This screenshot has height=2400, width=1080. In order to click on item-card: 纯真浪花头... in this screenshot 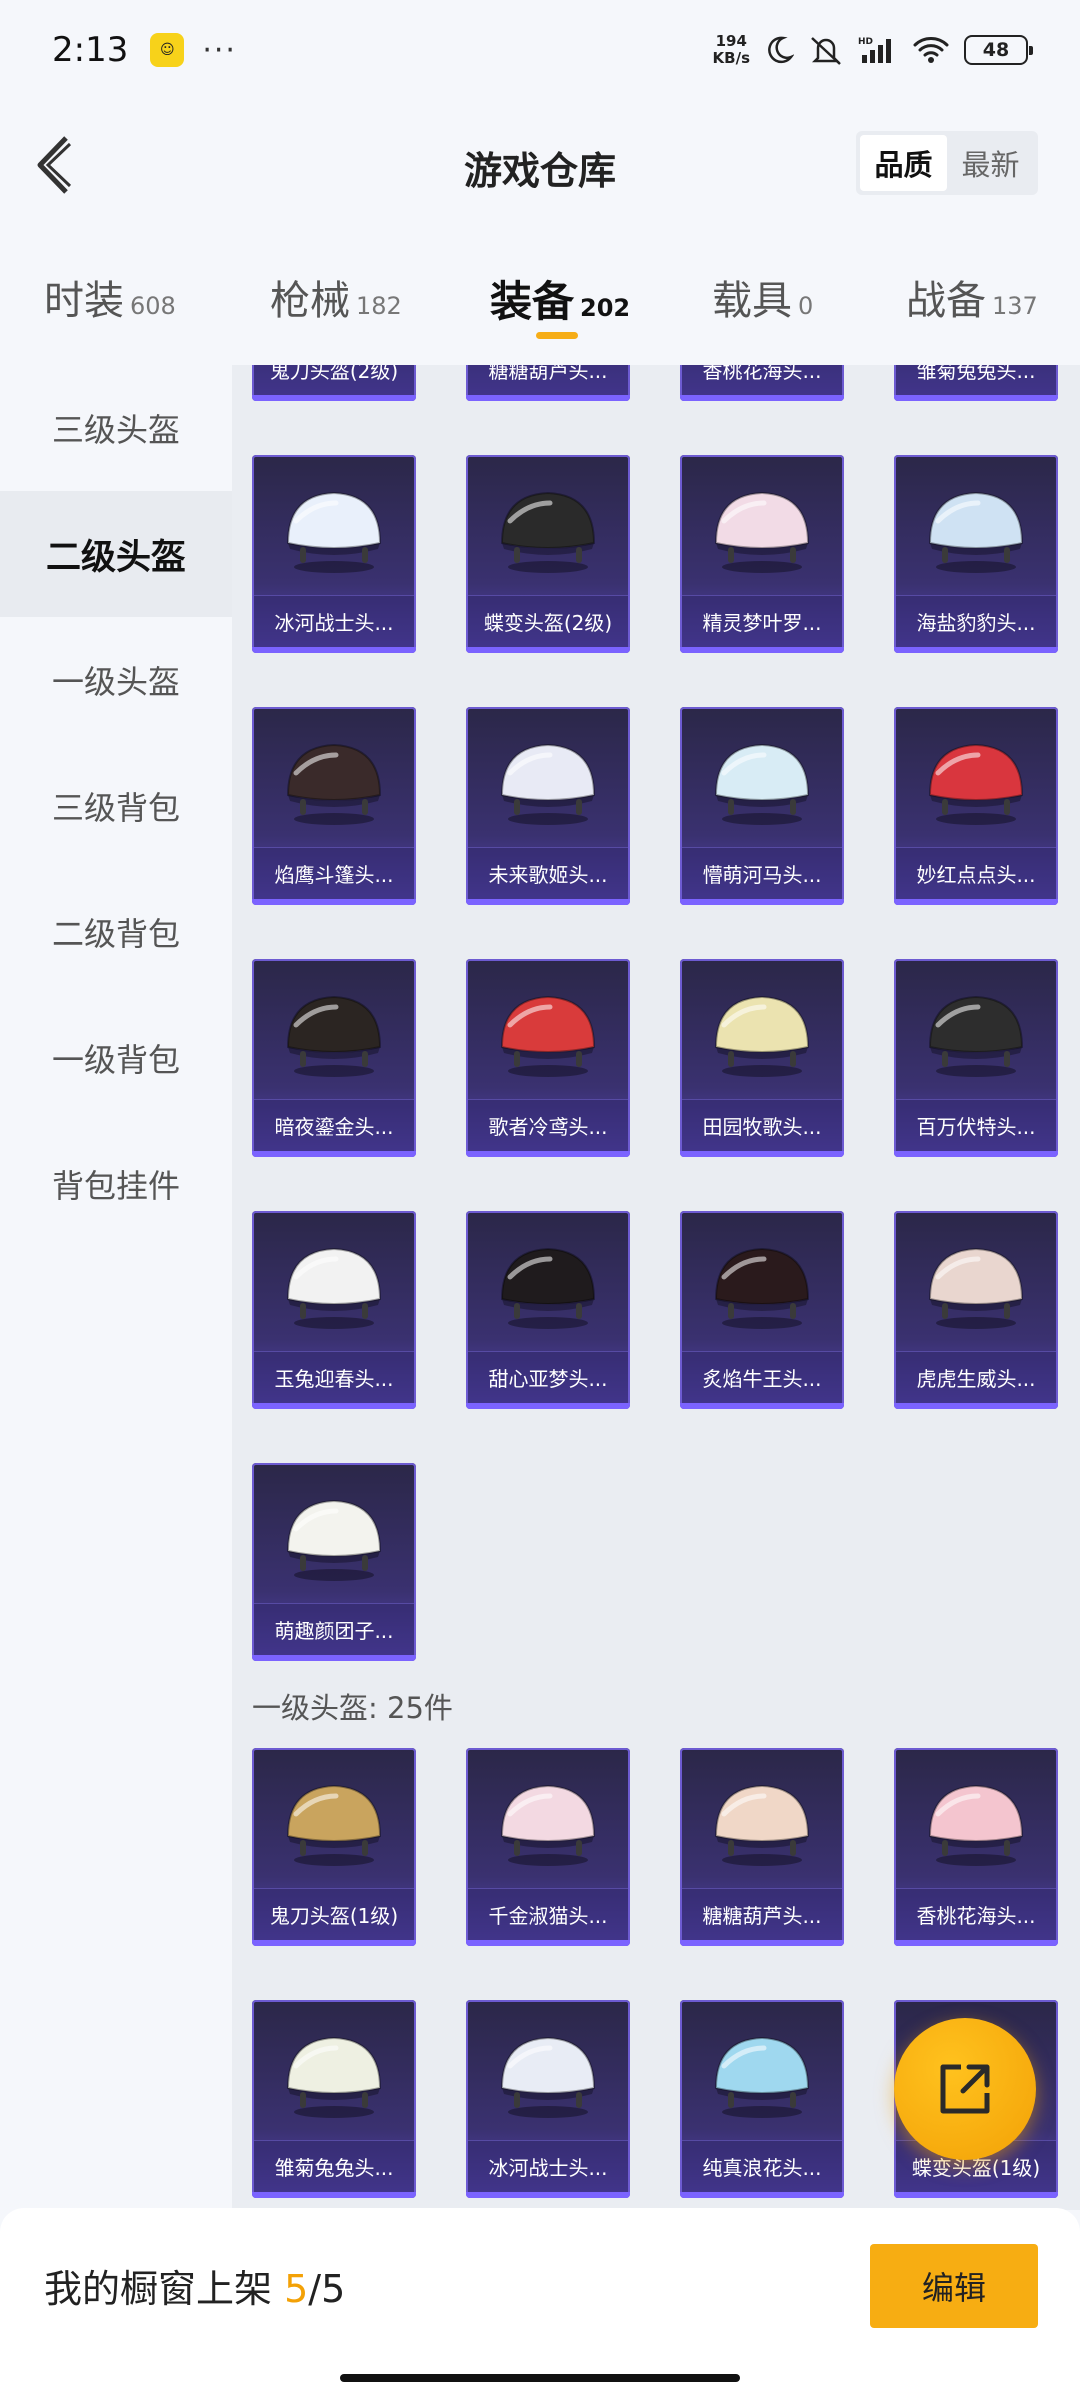, I will do `click(762, 2099)`.